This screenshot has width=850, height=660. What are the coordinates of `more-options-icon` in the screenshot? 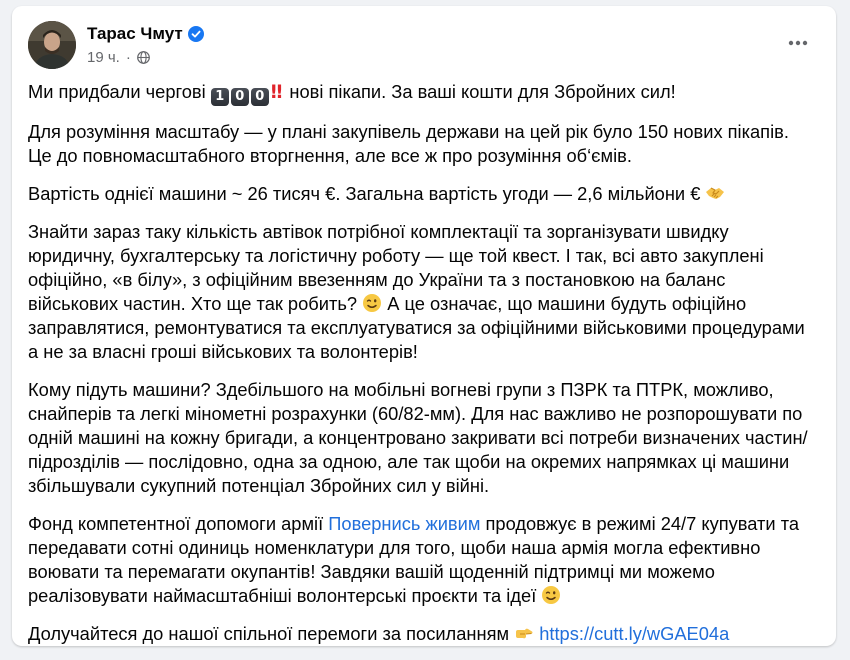 It's located at (798, 43).